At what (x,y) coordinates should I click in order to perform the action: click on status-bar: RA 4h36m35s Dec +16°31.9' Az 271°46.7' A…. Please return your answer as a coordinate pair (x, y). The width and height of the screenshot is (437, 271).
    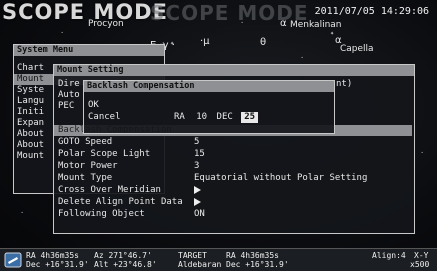
    Looking at the image, I should click on (218, 259).